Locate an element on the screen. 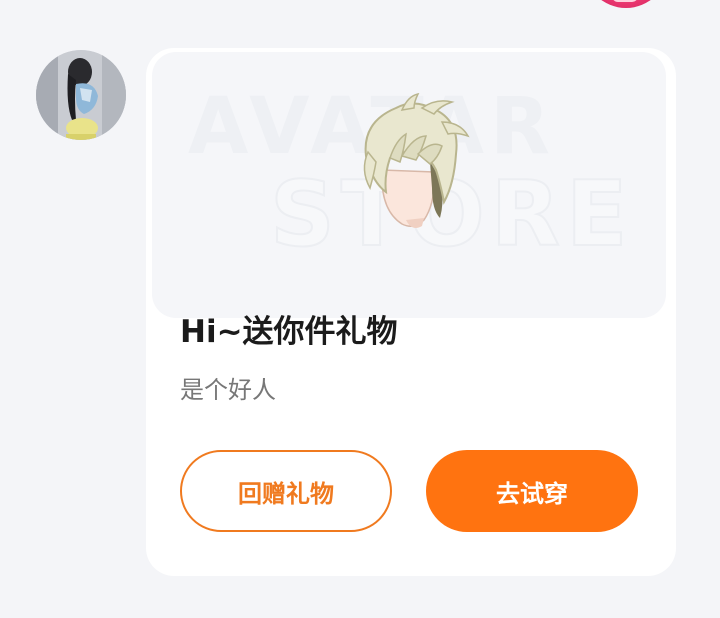  gift-message-subtitle: 是个好人 is located at coordinates (228, 390).